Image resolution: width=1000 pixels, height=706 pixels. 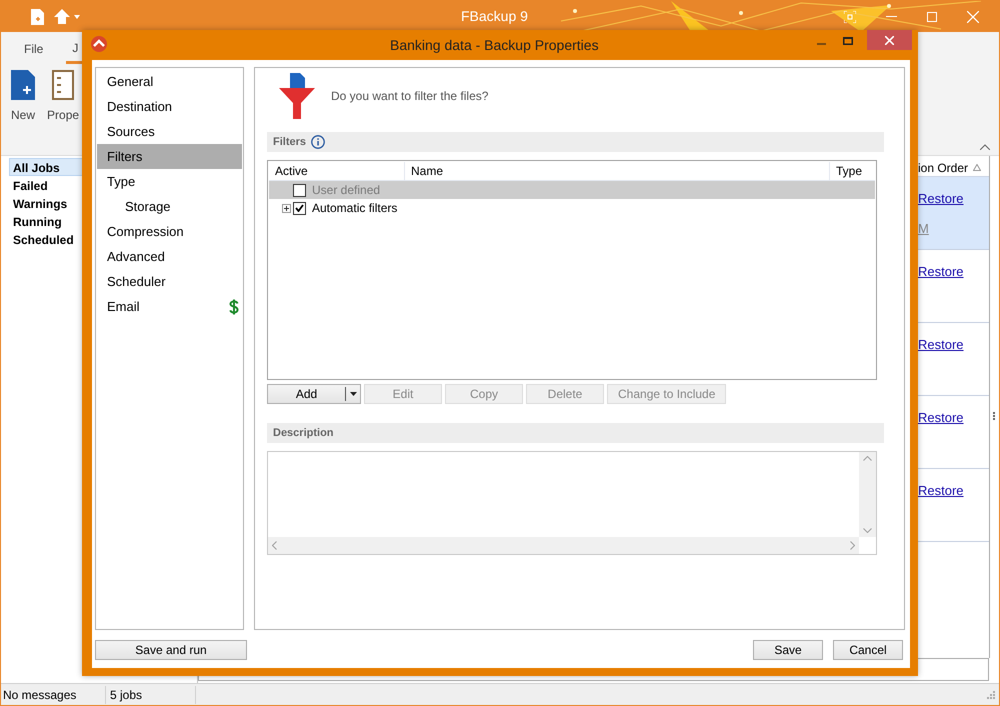 What do you see at coordinates (977, 167) in the screenshot?
I see `sort-icon` at bounding box center [977, 167].